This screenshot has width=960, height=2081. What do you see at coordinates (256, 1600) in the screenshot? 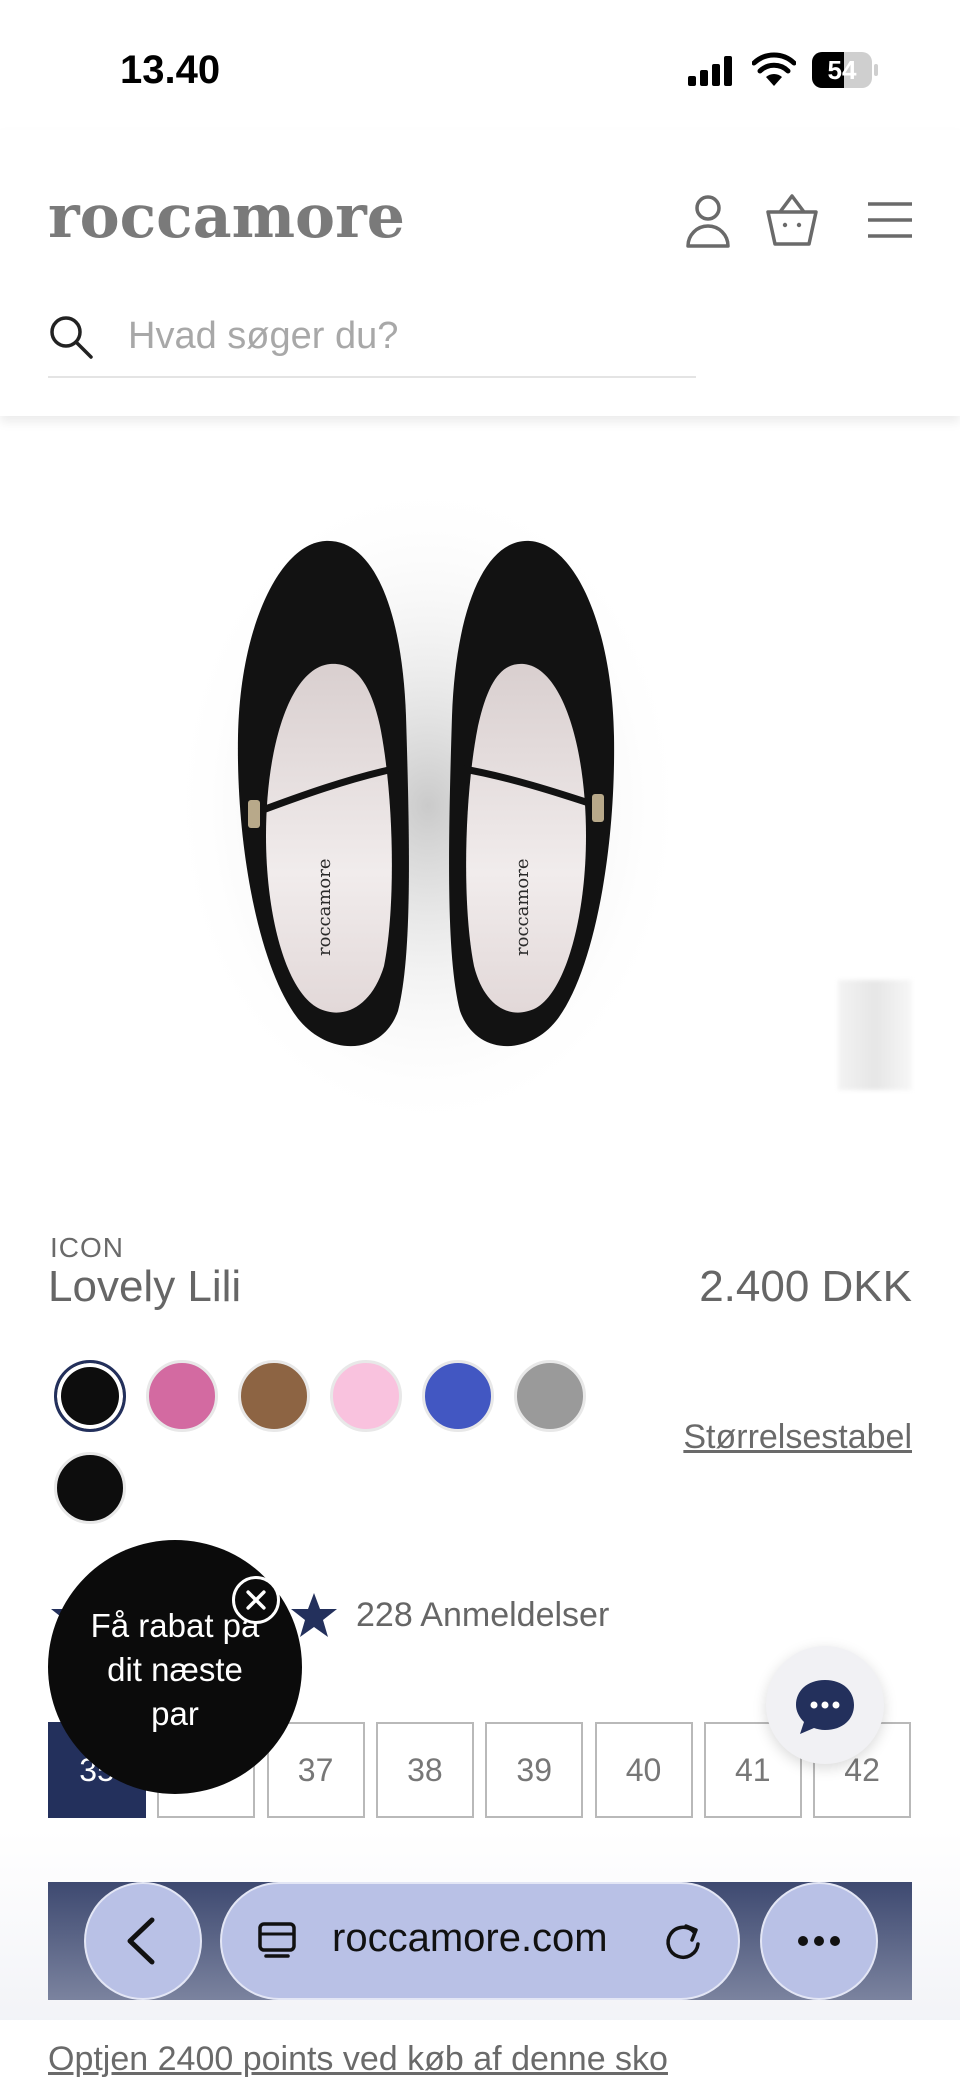
I see `close-icon` at bounding box center [256, 1600].